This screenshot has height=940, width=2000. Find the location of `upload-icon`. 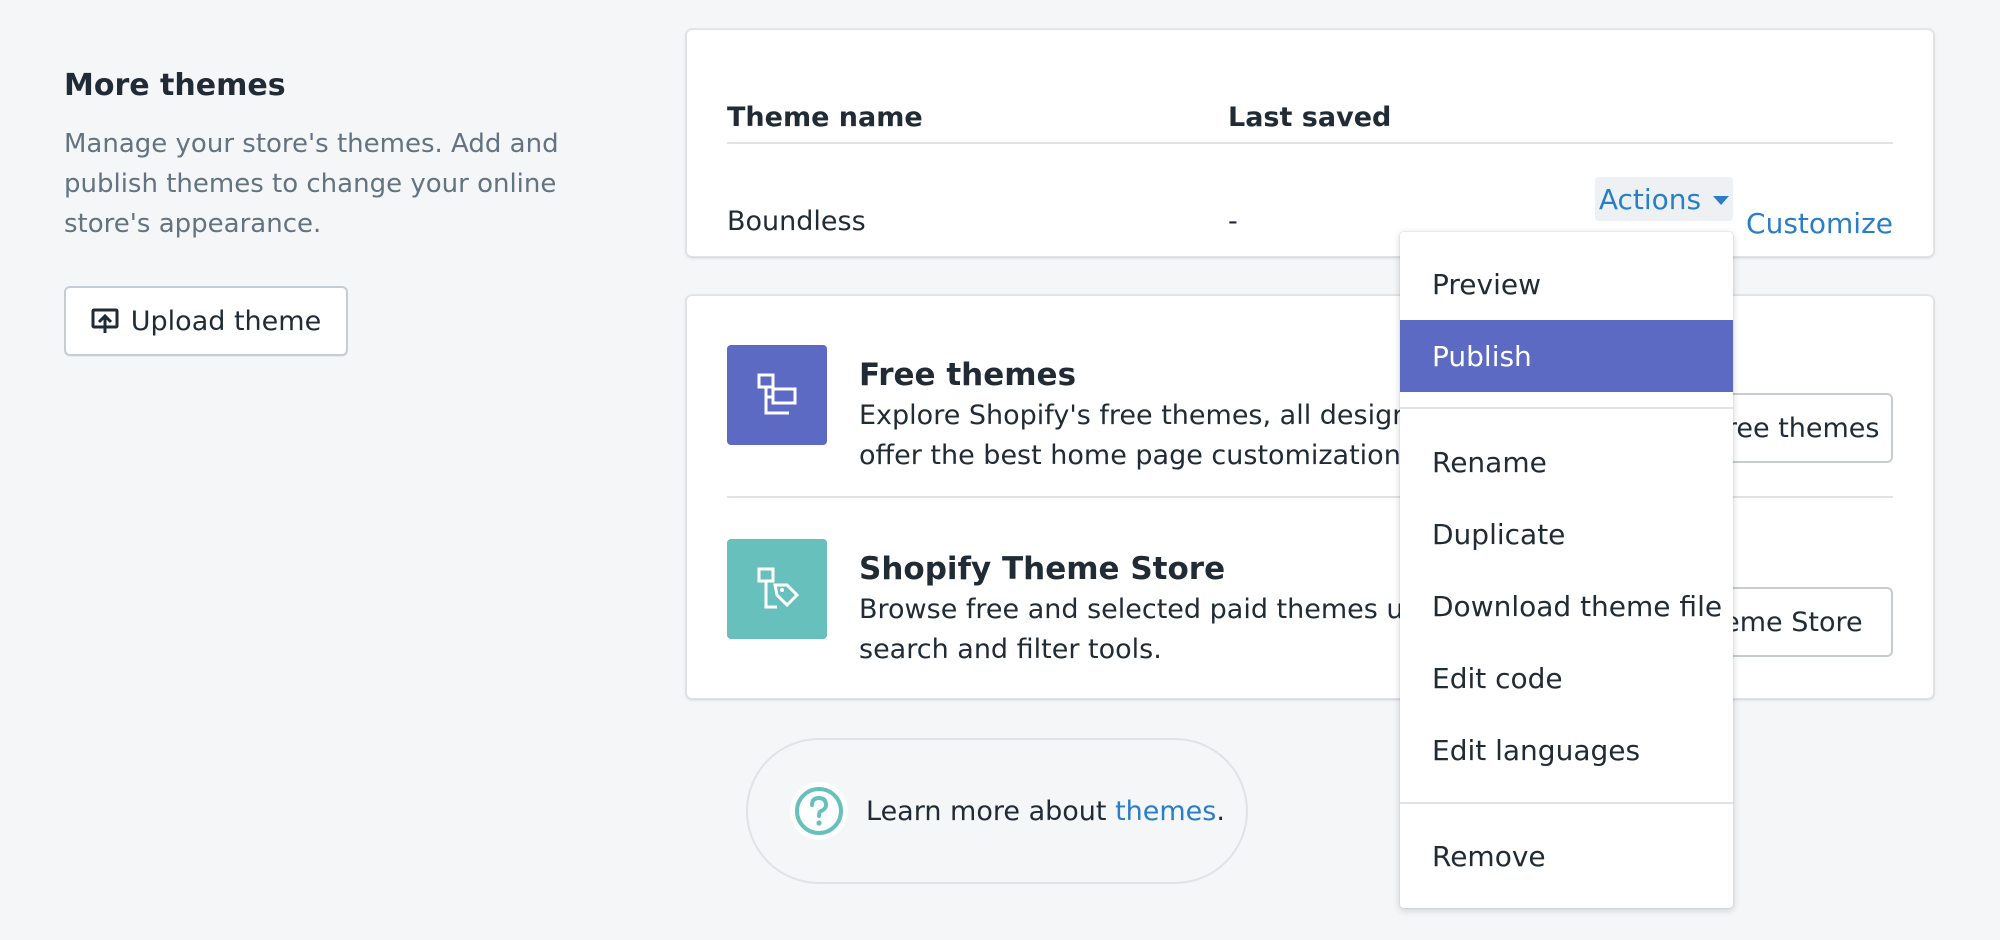

upload-icon is located at coordinates (105, 321).